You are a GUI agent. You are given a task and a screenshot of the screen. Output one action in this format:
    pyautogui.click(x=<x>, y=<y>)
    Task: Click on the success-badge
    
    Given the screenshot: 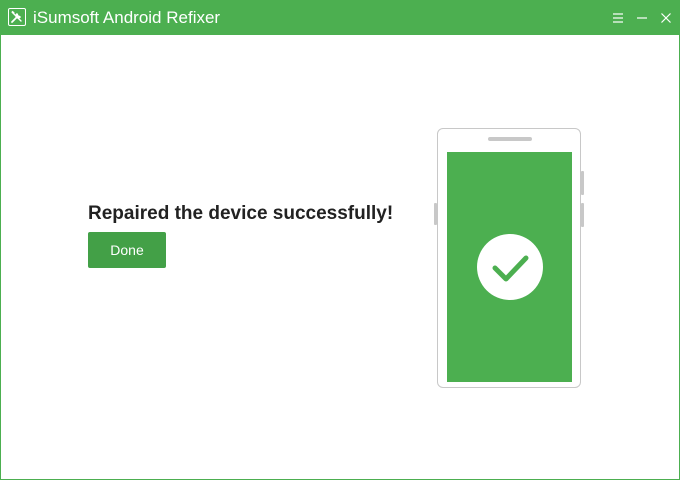 What is the action you would take?
    pyautogui.click(x=510, y=267)
    